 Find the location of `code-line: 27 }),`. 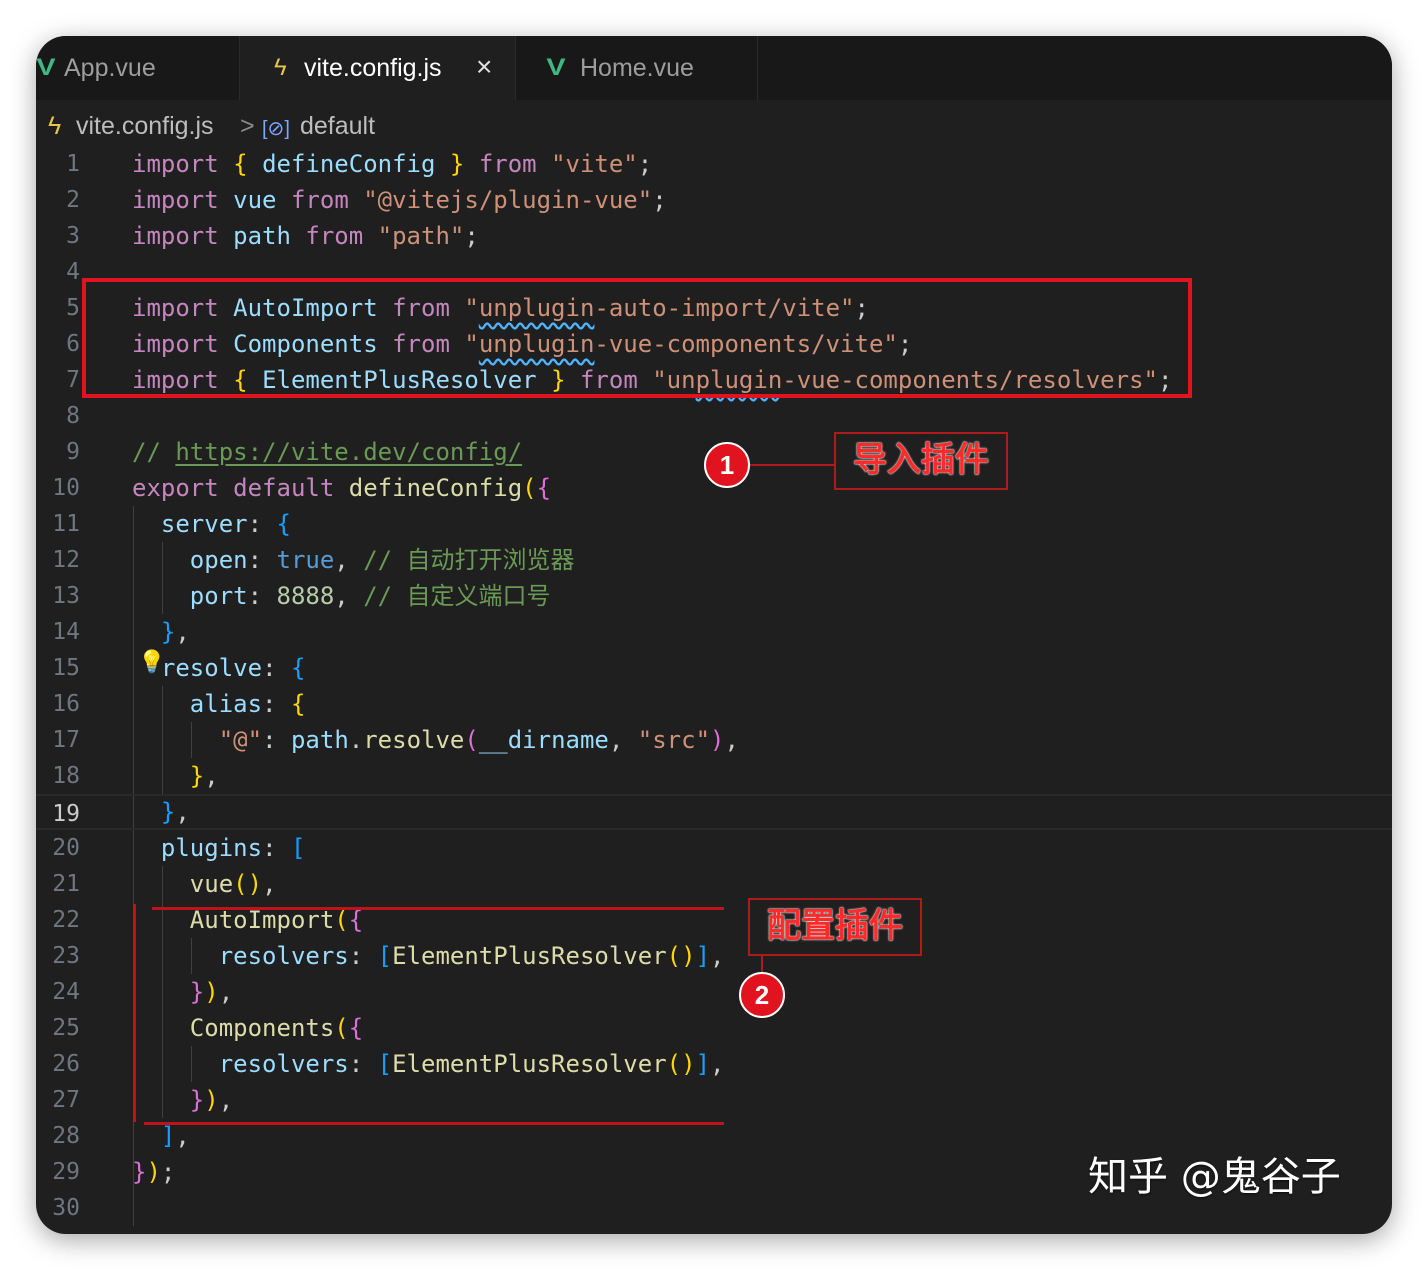

code-line: 27 }), is located at coordinates (143, 1100).